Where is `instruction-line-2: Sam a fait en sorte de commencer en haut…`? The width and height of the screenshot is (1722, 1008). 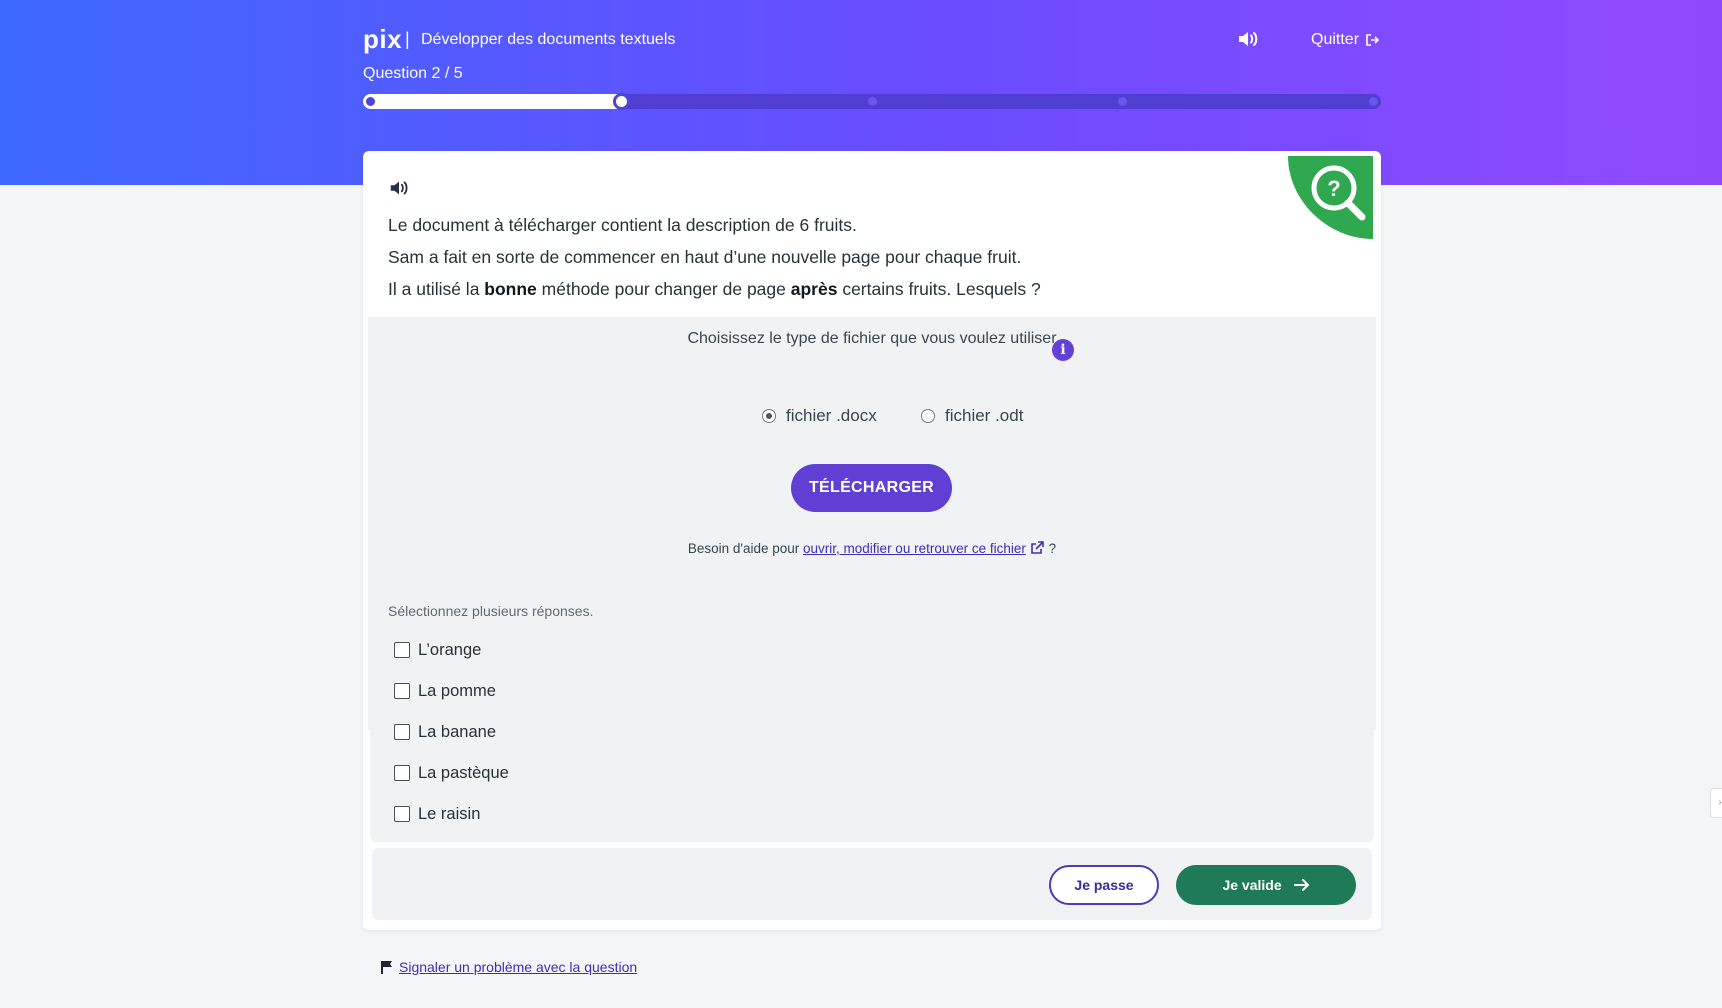 instruction-line-2: Sam a fait en sorte de commencer en haut… is located at coordinates (705, 257).